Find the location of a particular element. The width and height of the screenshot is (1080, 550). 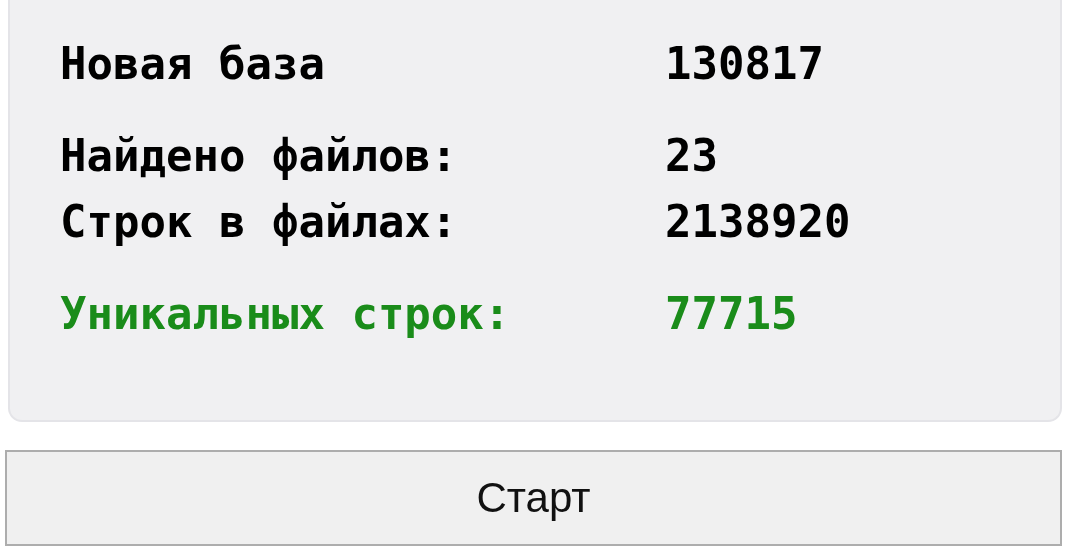

stat-label: Новая база is located at coordinates (193, 64).